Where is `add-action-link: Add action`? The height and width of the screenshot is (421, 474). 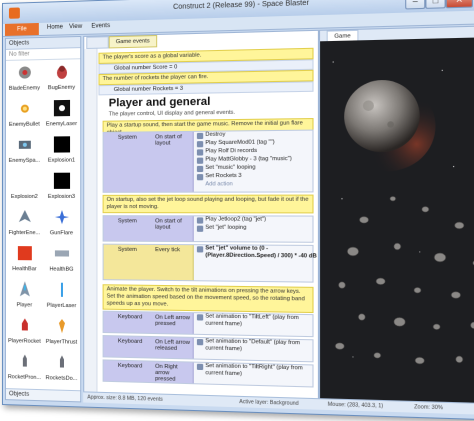 add-action-link: Add action is located at coordinates (254, 185).